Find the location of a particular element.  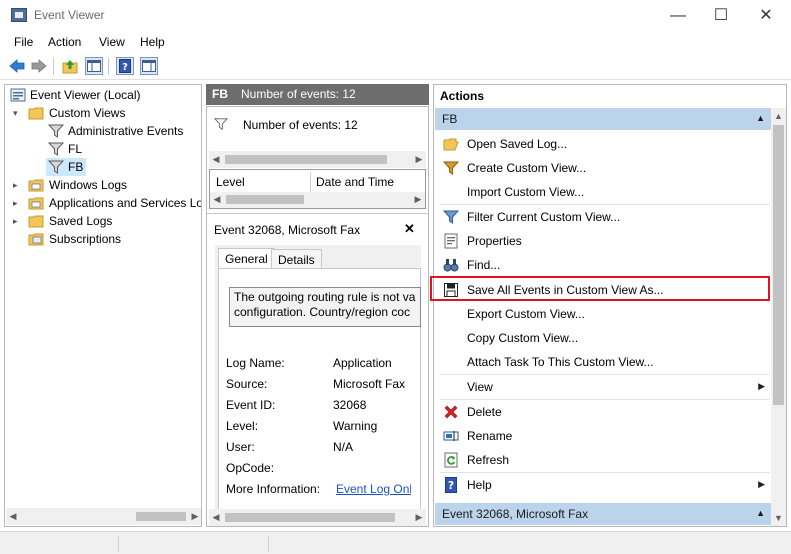

up-folder-icon is located at coordinates (70, 66).